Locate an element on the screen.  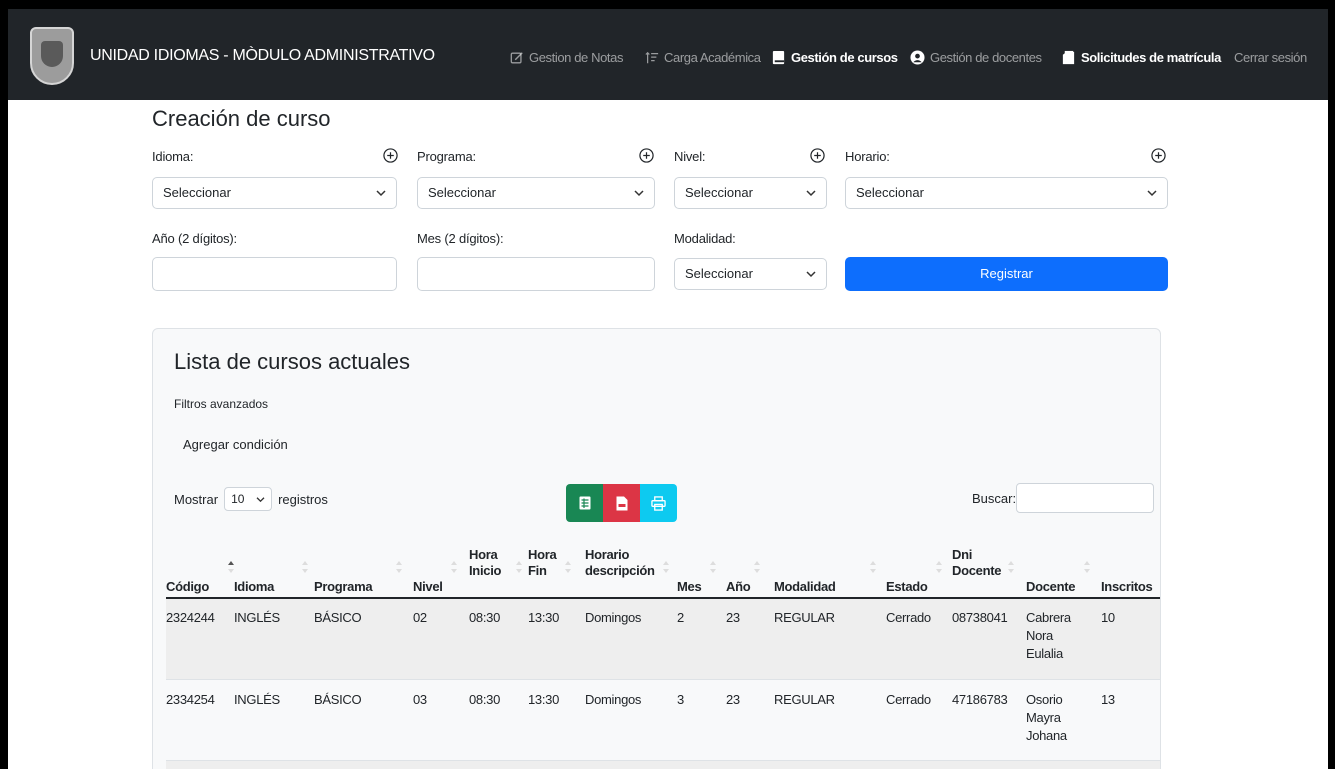
col-docente: Docente is located at coordinates (1051, 587).